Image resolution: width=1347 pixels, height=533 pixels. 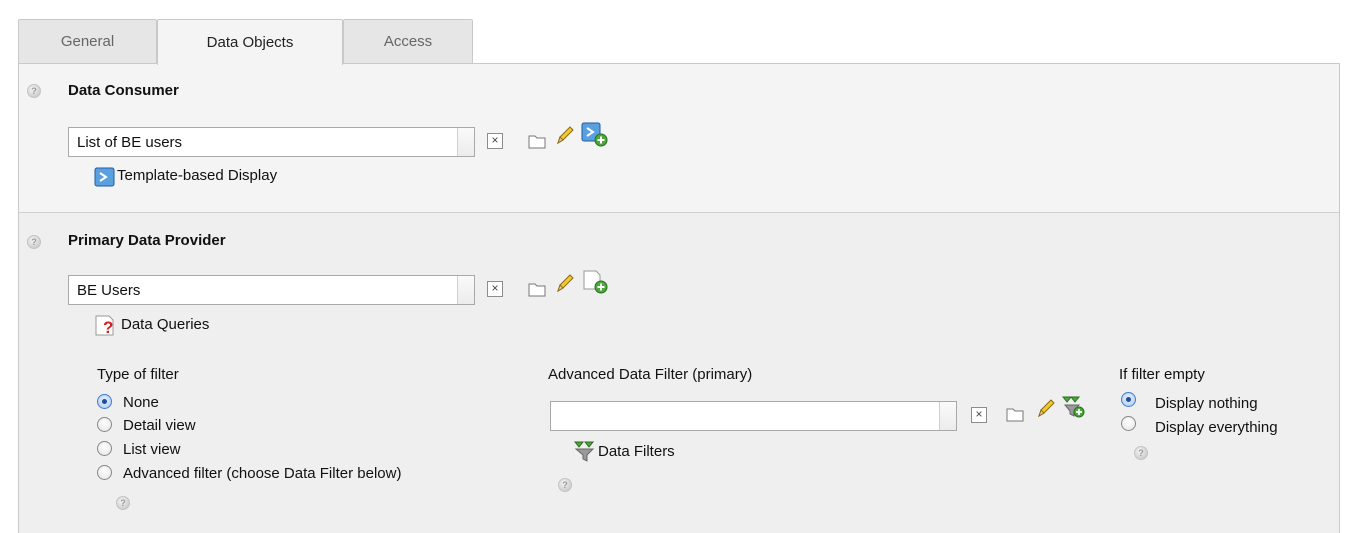 What do you see at coordinates (1206, 403) in the screenshot?
I see `radio-display-nothing-label: Display nothing` at bounding box center [1206, 403].